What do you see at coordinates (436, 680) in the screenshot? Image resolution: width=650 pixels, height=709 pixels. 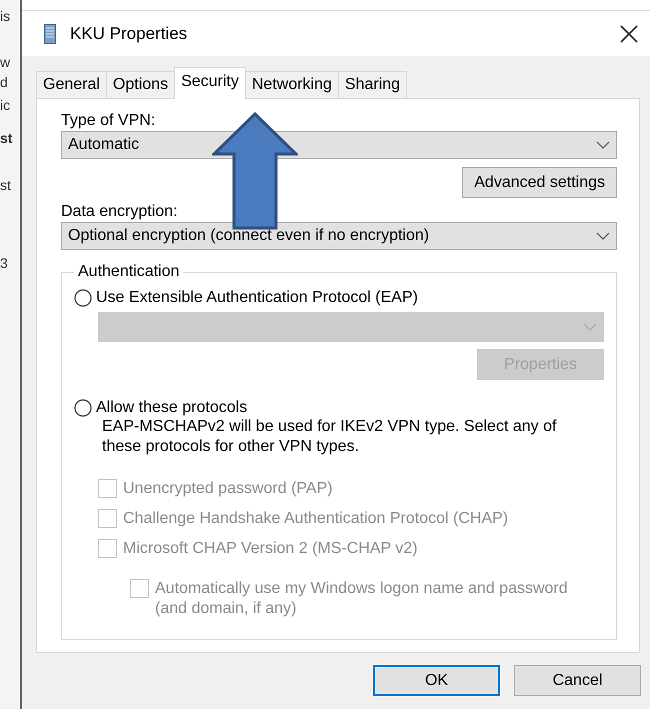 I see `button: OK` at bounding box center [436, 680].